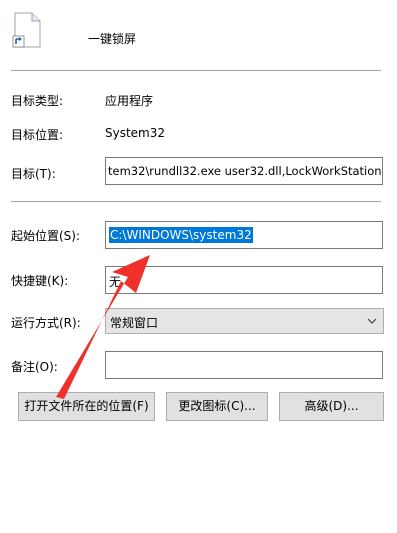  I want to click on comment-input, so click(244, 365).